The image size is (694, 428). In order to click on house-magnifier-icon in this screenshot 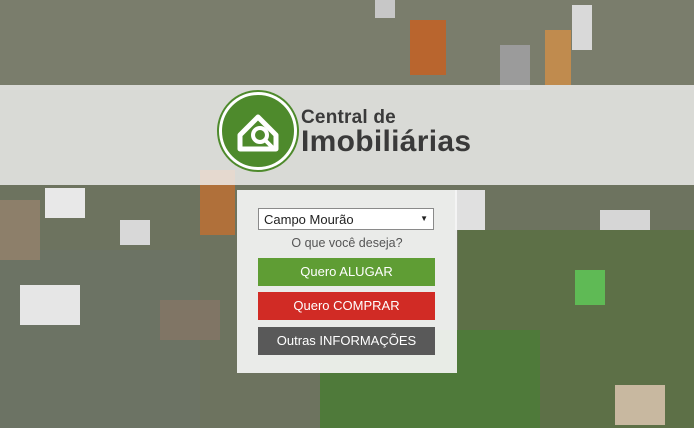, I will do `click(258, 131)`.